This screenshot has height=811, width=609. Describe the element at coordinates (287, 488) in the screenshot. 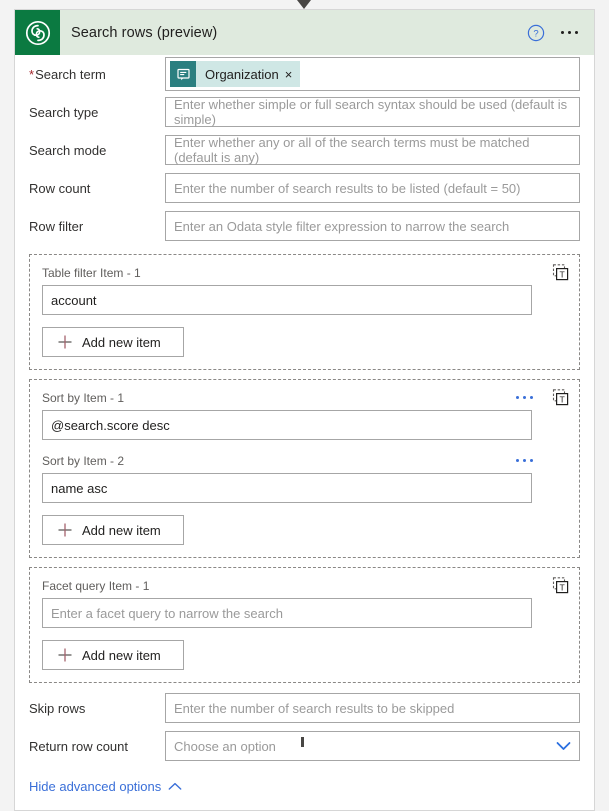

I see `sort-by-item-2-input: name asc` at that location.